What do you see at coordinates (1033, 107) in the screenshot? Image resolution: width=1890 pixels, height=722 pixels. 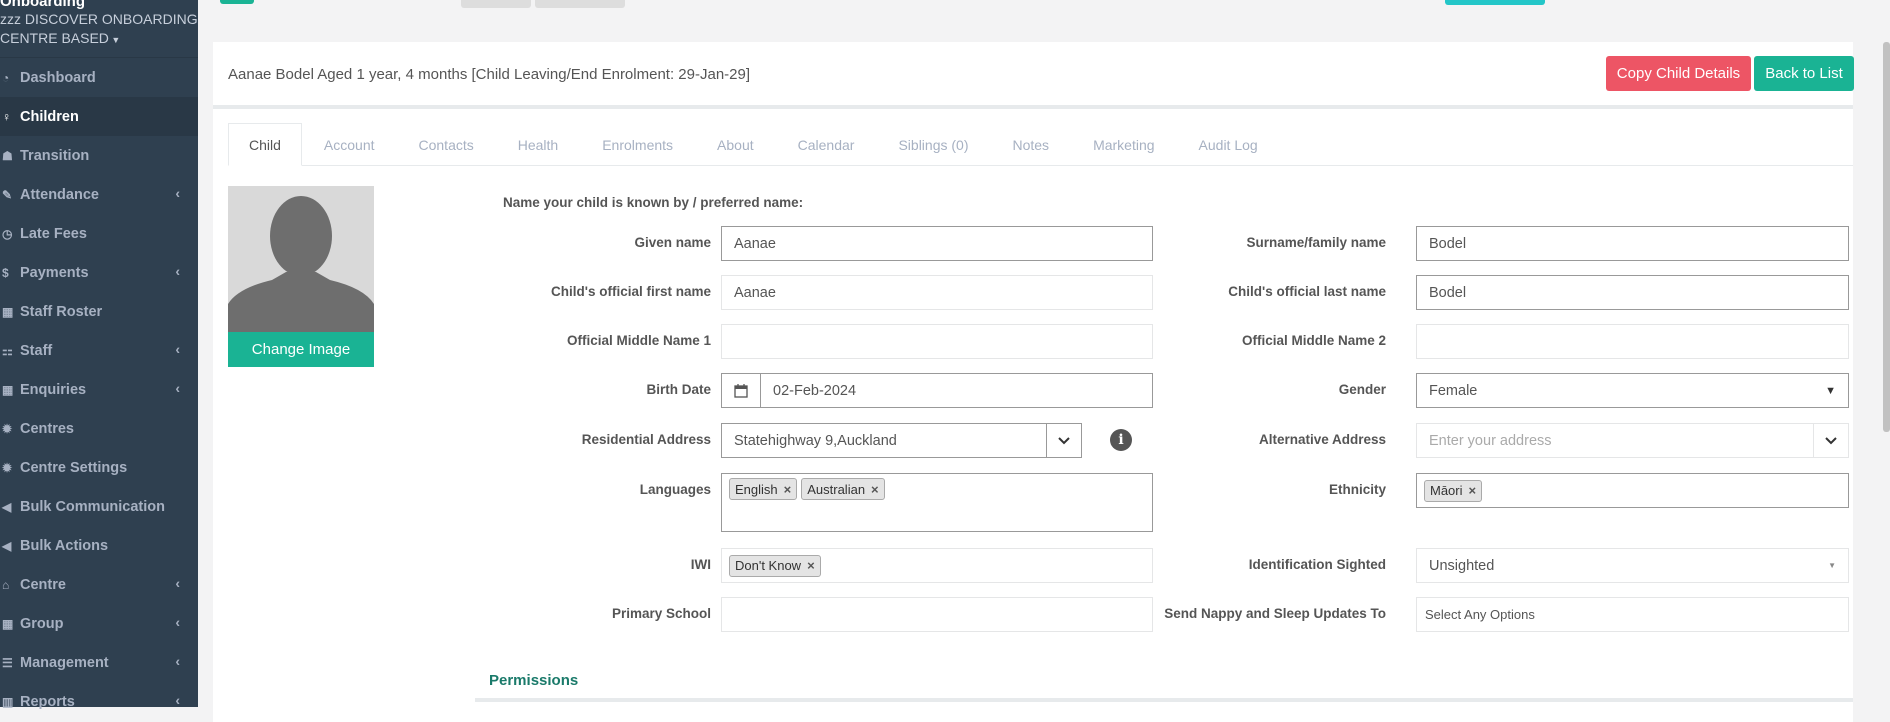 I see `divider` at bounding box center [1033, 107].